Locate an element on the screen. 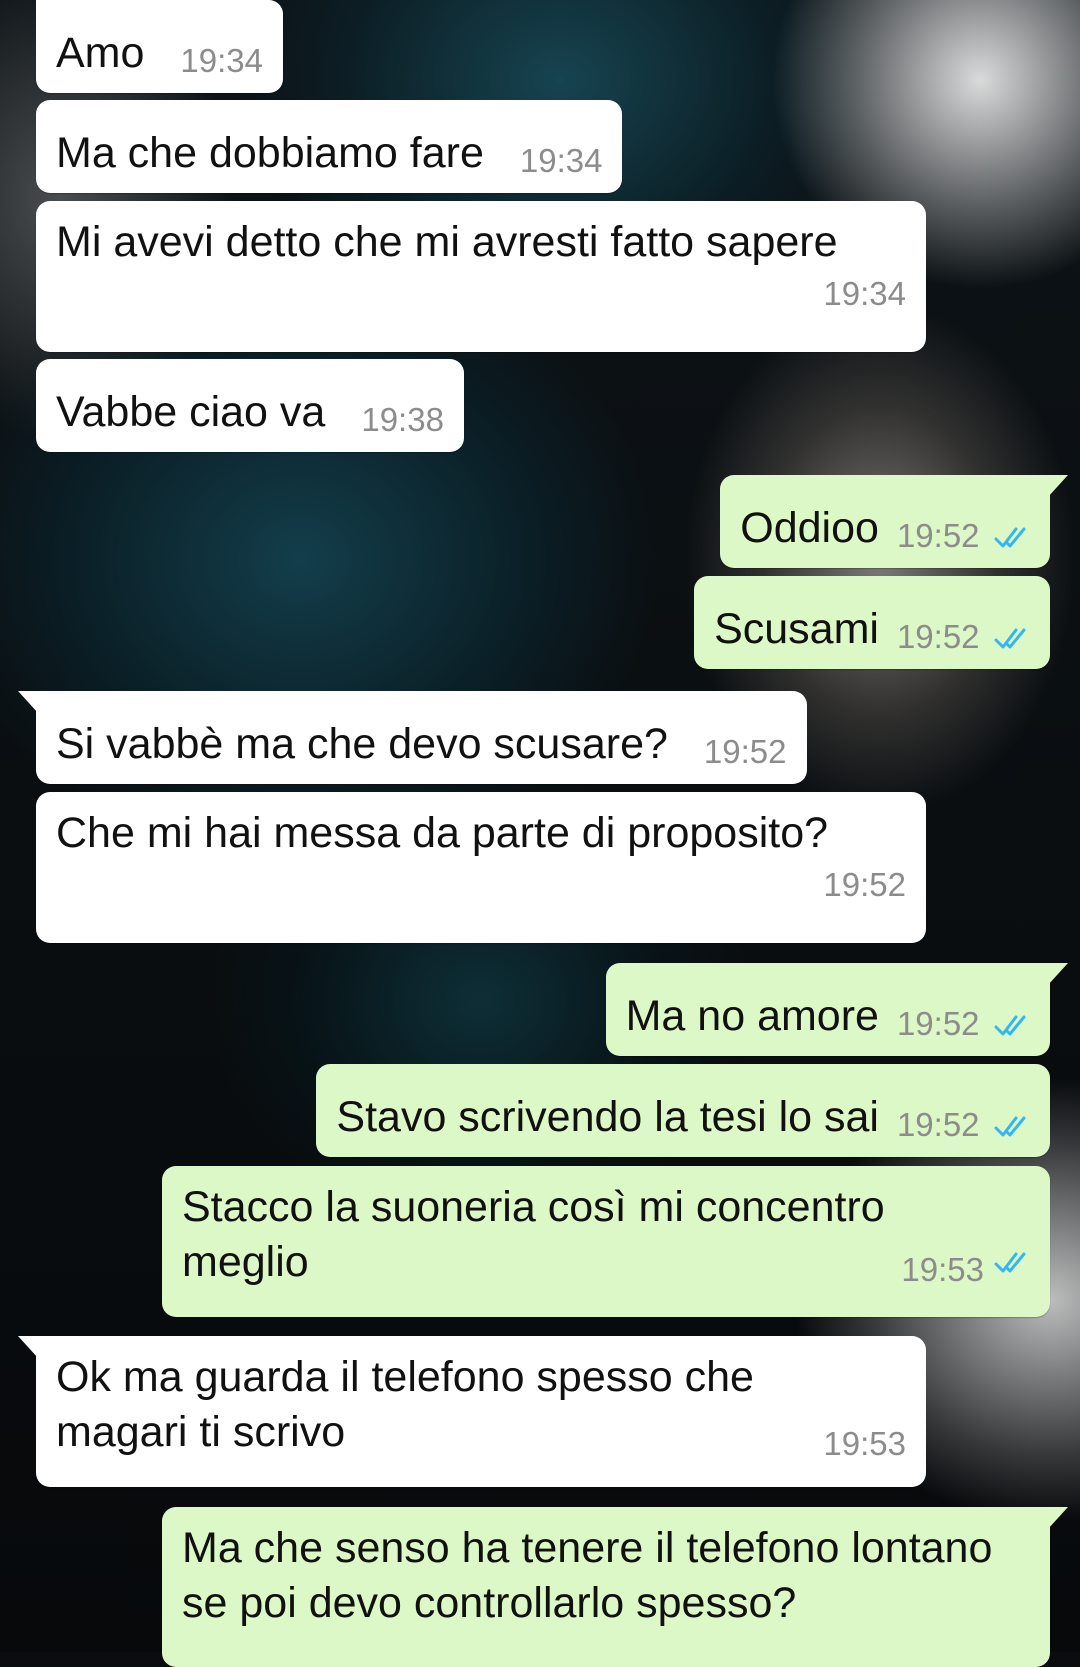 The width and height of the screenshot is (1080, 1667). message-bubble-outgoing: Scusami 19:52 is located at coordinates (872, 622).